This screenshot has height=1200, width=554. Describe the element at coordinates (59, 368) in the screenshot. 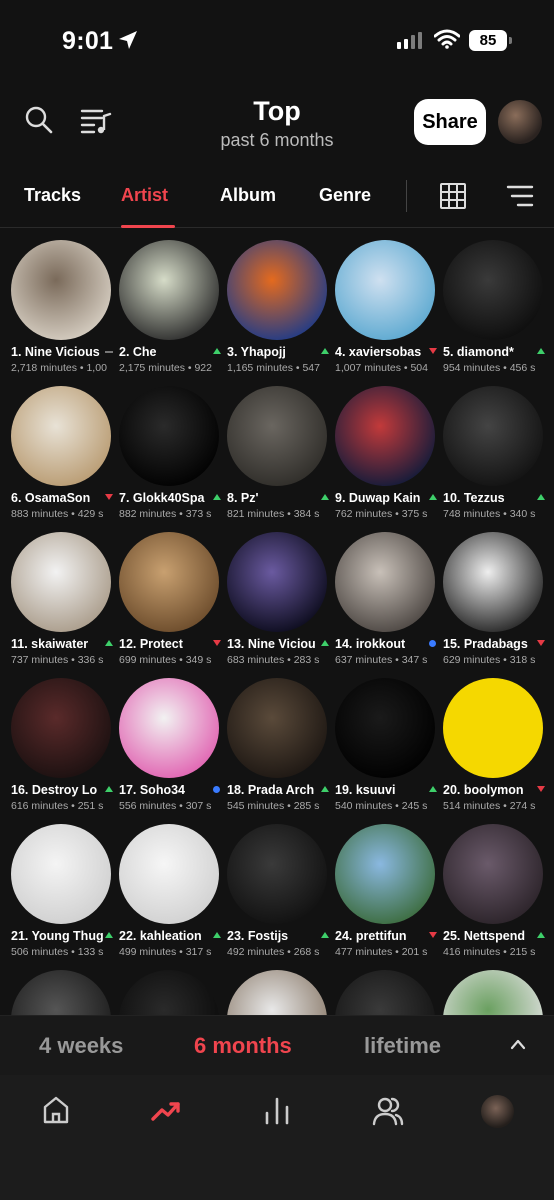

I see `artist-stats: 2,718 minutes • 1,00` at that location.